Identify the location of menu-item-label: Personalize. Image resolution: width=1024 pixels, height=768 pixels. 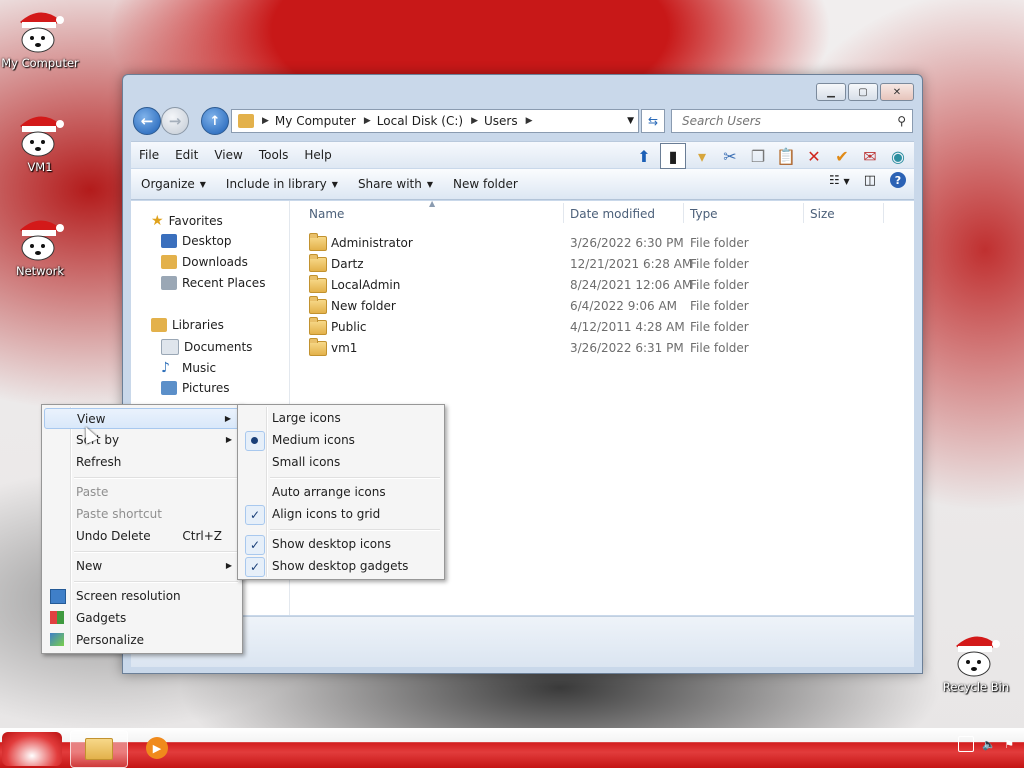
(110, 640).